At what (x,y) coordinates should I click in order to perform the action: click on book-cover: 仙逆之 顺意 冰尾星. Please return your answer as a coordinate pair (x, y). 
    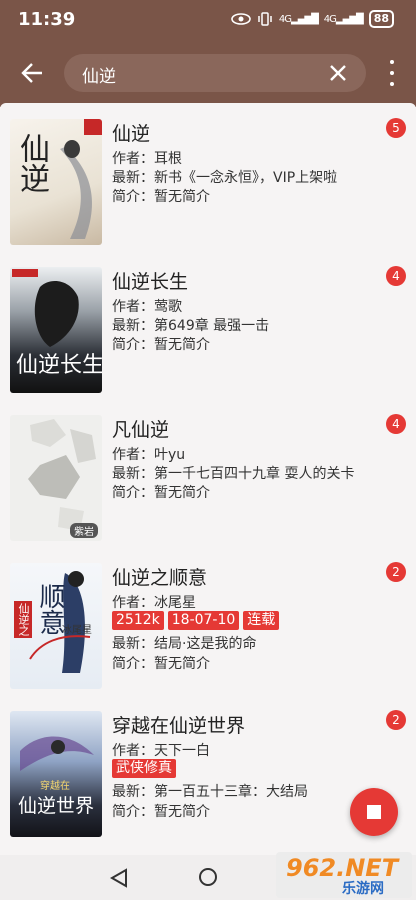
    Looking at the image, I should click on (56, 626).